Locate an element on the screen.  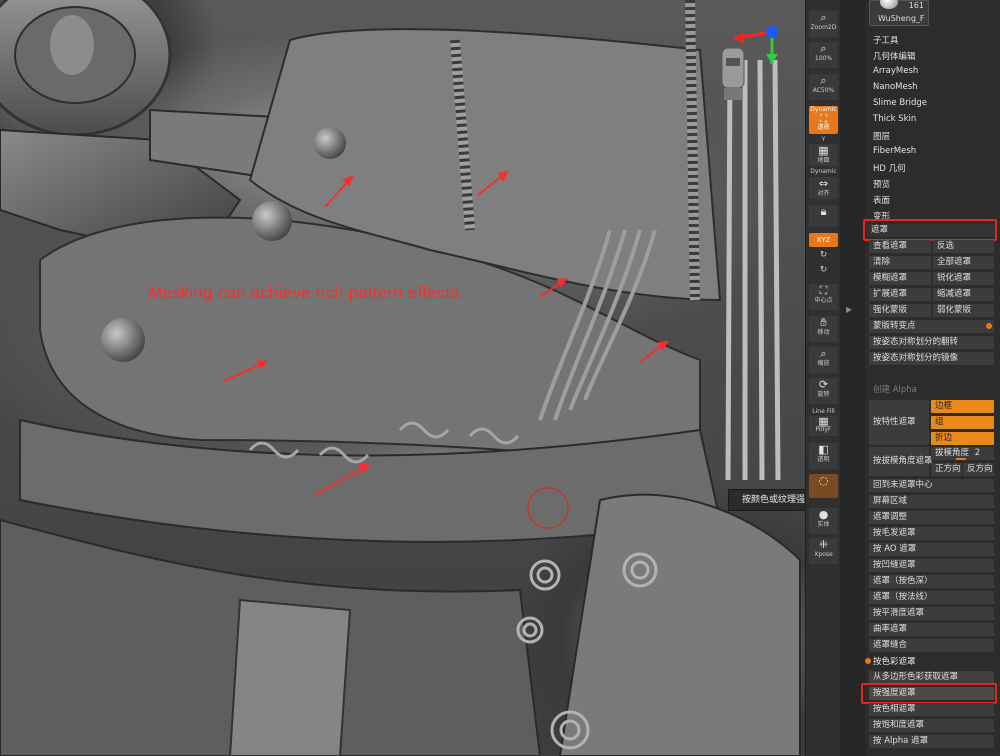
menu-arraymesh: ArrayMesh is located at coordinates (895, 71).